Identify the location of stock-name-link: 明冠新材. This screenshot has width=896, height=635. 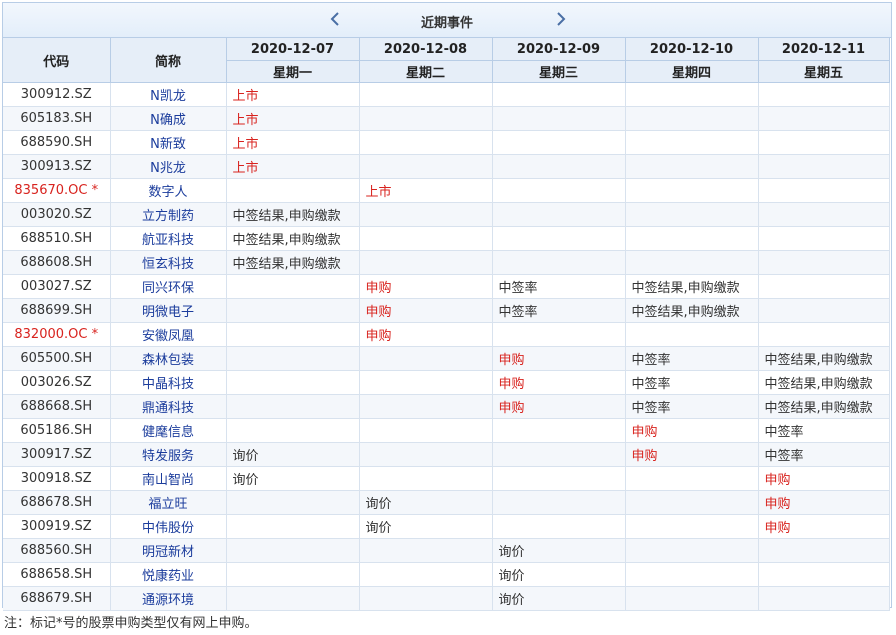
(168, 550).